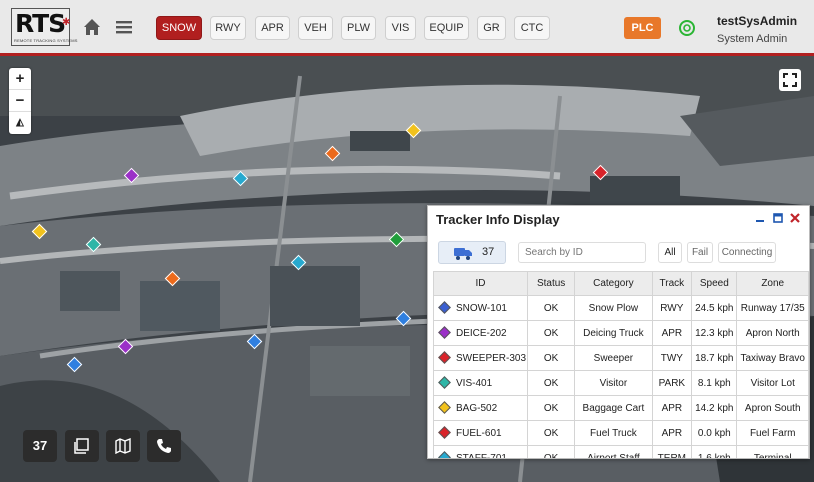  Describe the element at coordinates (672, 451) in the screenshot. I see `vehicle-track: TERM` at that location.